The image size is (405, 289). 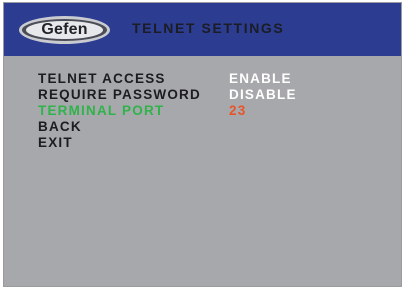 What do you see at coordinates (218, 79) in the screenshot?
I see `menu-item-telnet-access: TELNET ACCESS ENABLE` at bounding box center [218, 79].